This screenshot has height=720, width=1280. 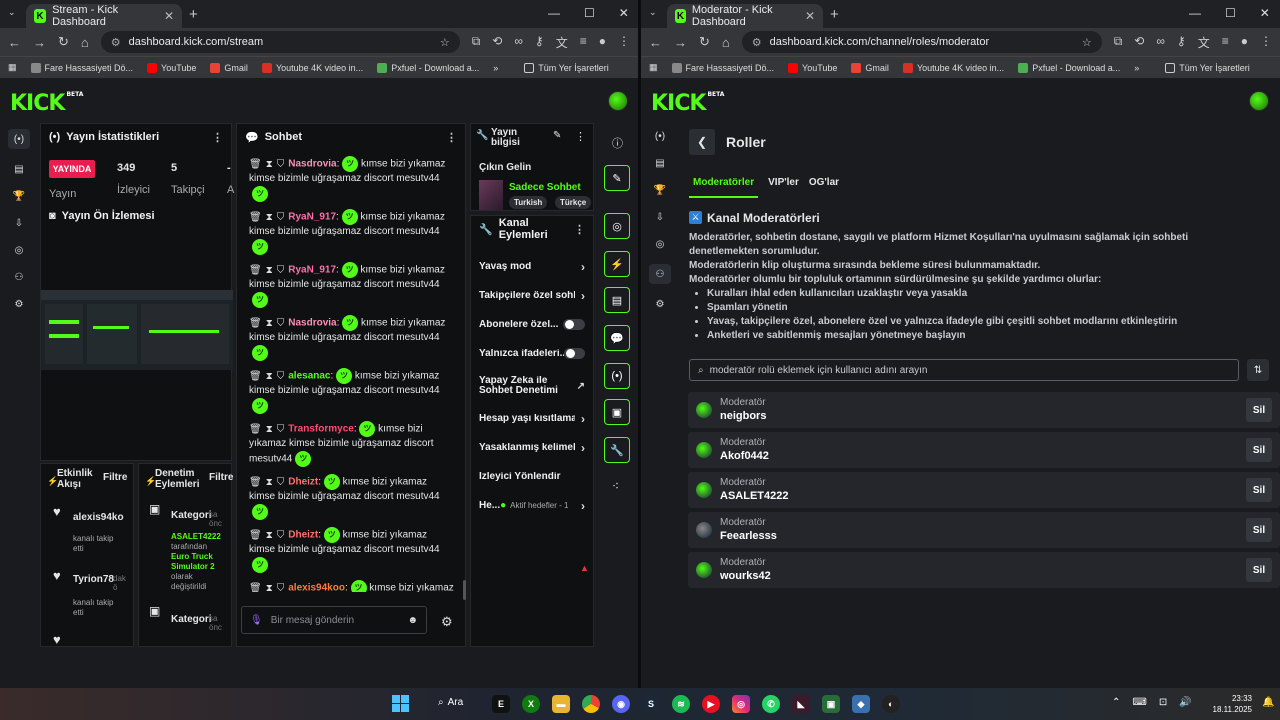 I want to click on media-icon: ≡, so click(x=583, y=42).